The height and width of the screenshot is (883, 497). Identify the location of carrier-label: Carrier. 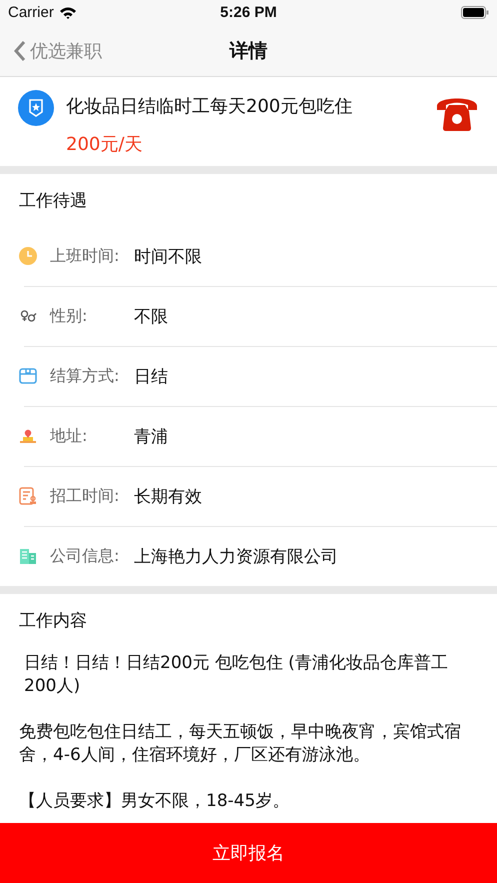
(31, 12).